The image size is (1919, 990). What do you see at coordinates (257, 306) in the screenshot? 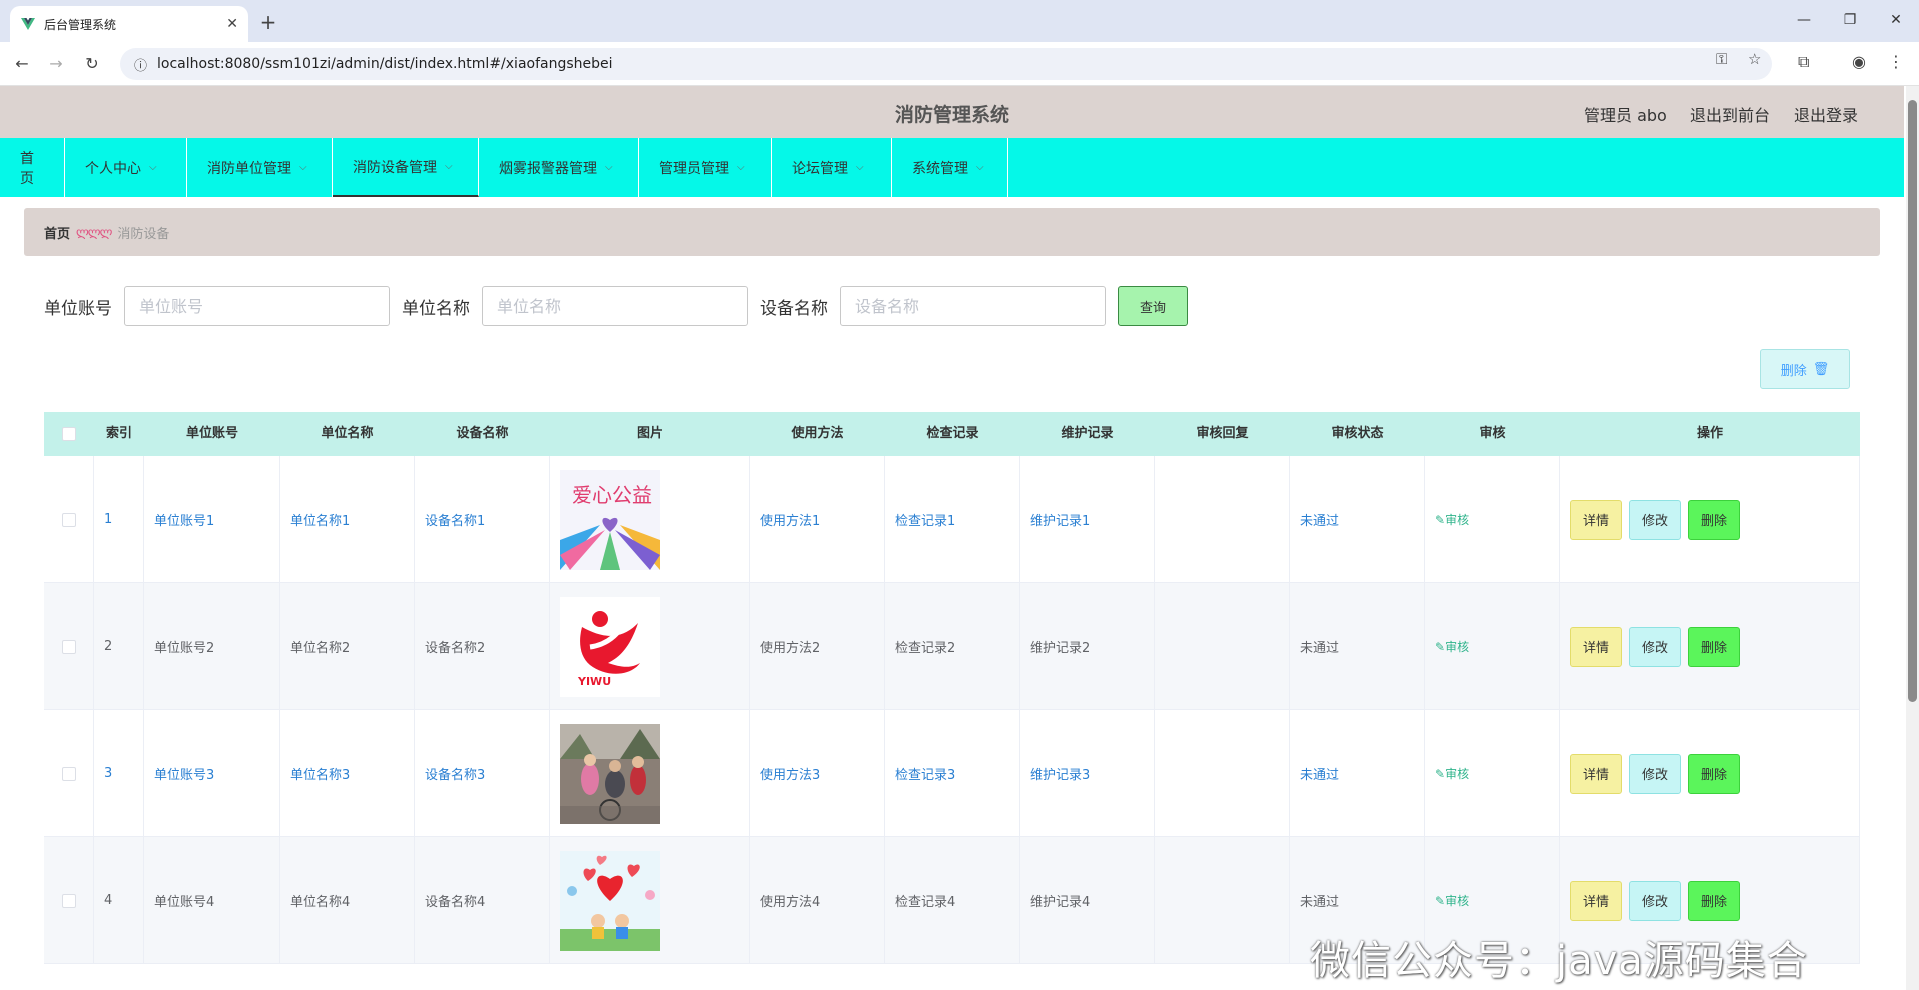
I see `unit-account-input` at bounding box center [257, 306].